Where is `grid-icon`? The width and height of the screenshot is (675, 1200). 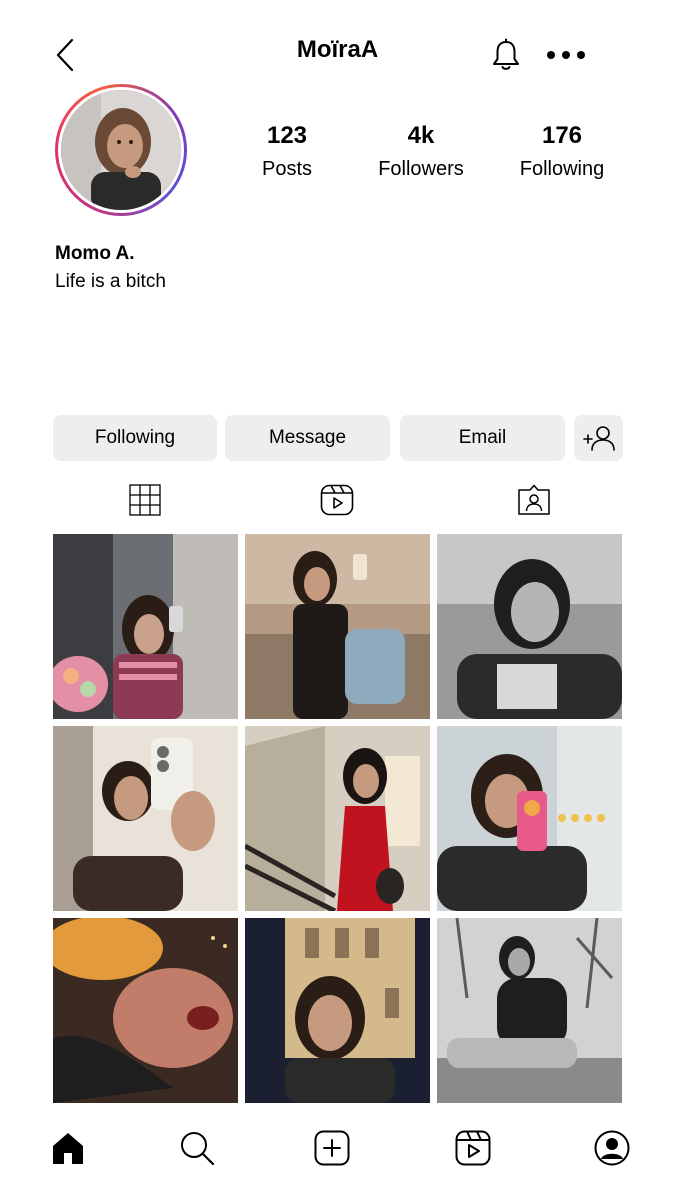
grid-icon is located at coordinates (145, 500).